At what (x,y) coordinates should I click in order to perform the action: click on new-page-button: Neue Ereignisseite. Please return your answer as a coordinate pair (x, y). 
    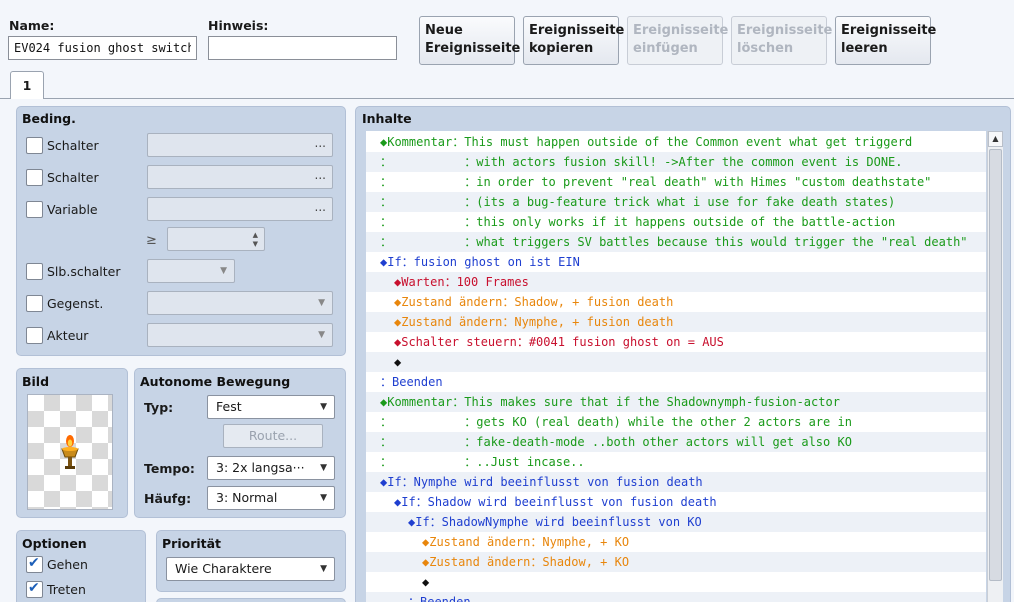
    Looking at the image, I should click on (470, 40).